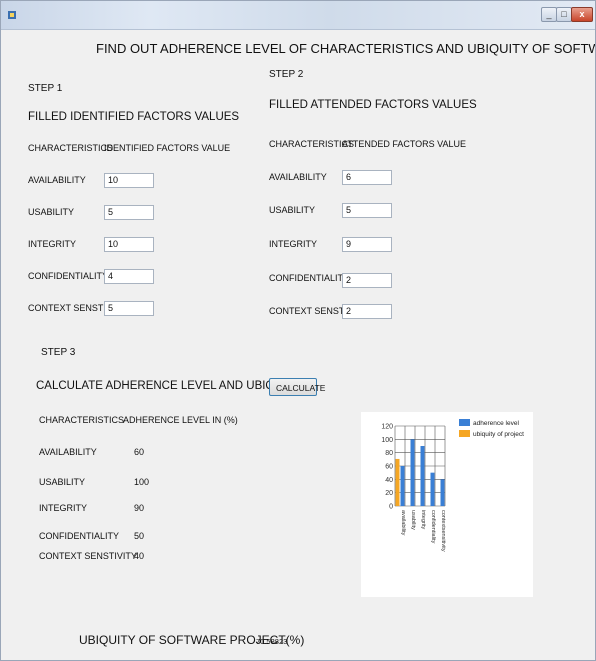 This screenshot has height=661, width=596. Describe the element at coordinates (564, 14) in the screenshot. I see `maximize-button: □` at that location.